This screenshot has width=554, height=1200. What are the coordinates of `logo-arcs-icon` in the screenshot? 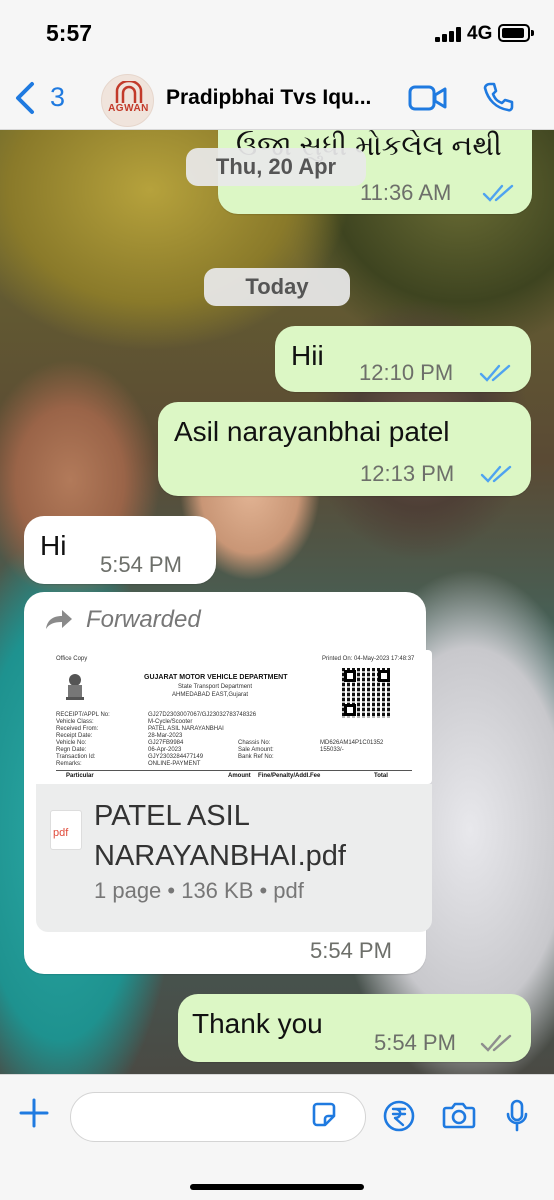 It's located at (129, 92).